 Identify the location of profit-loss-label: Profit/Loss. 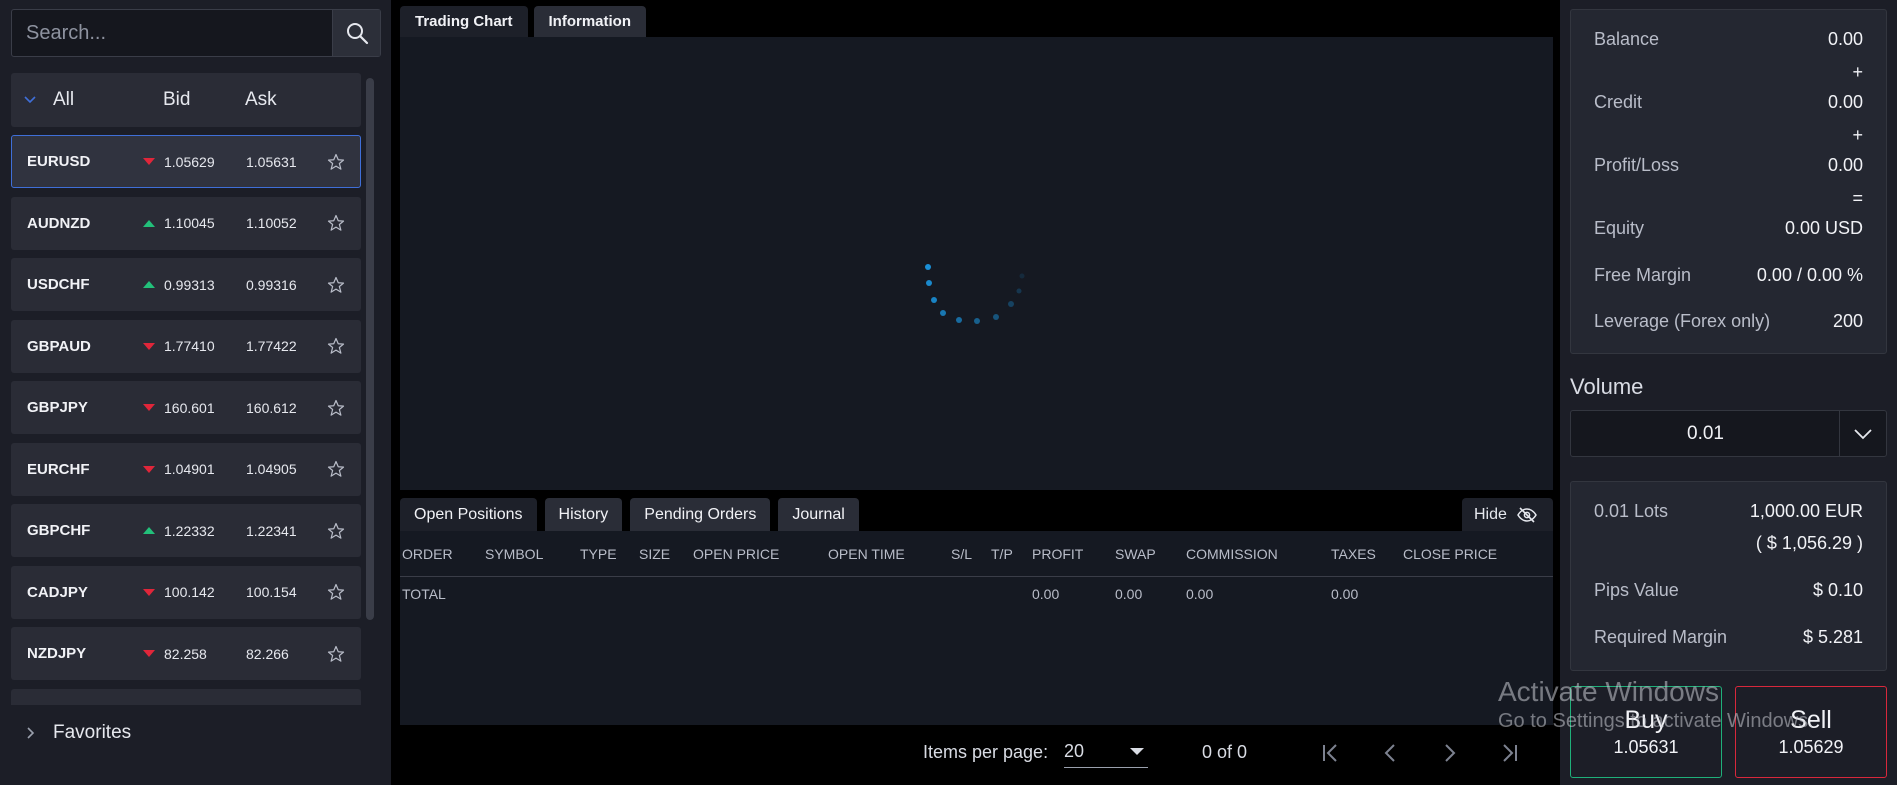
(1637, 165).